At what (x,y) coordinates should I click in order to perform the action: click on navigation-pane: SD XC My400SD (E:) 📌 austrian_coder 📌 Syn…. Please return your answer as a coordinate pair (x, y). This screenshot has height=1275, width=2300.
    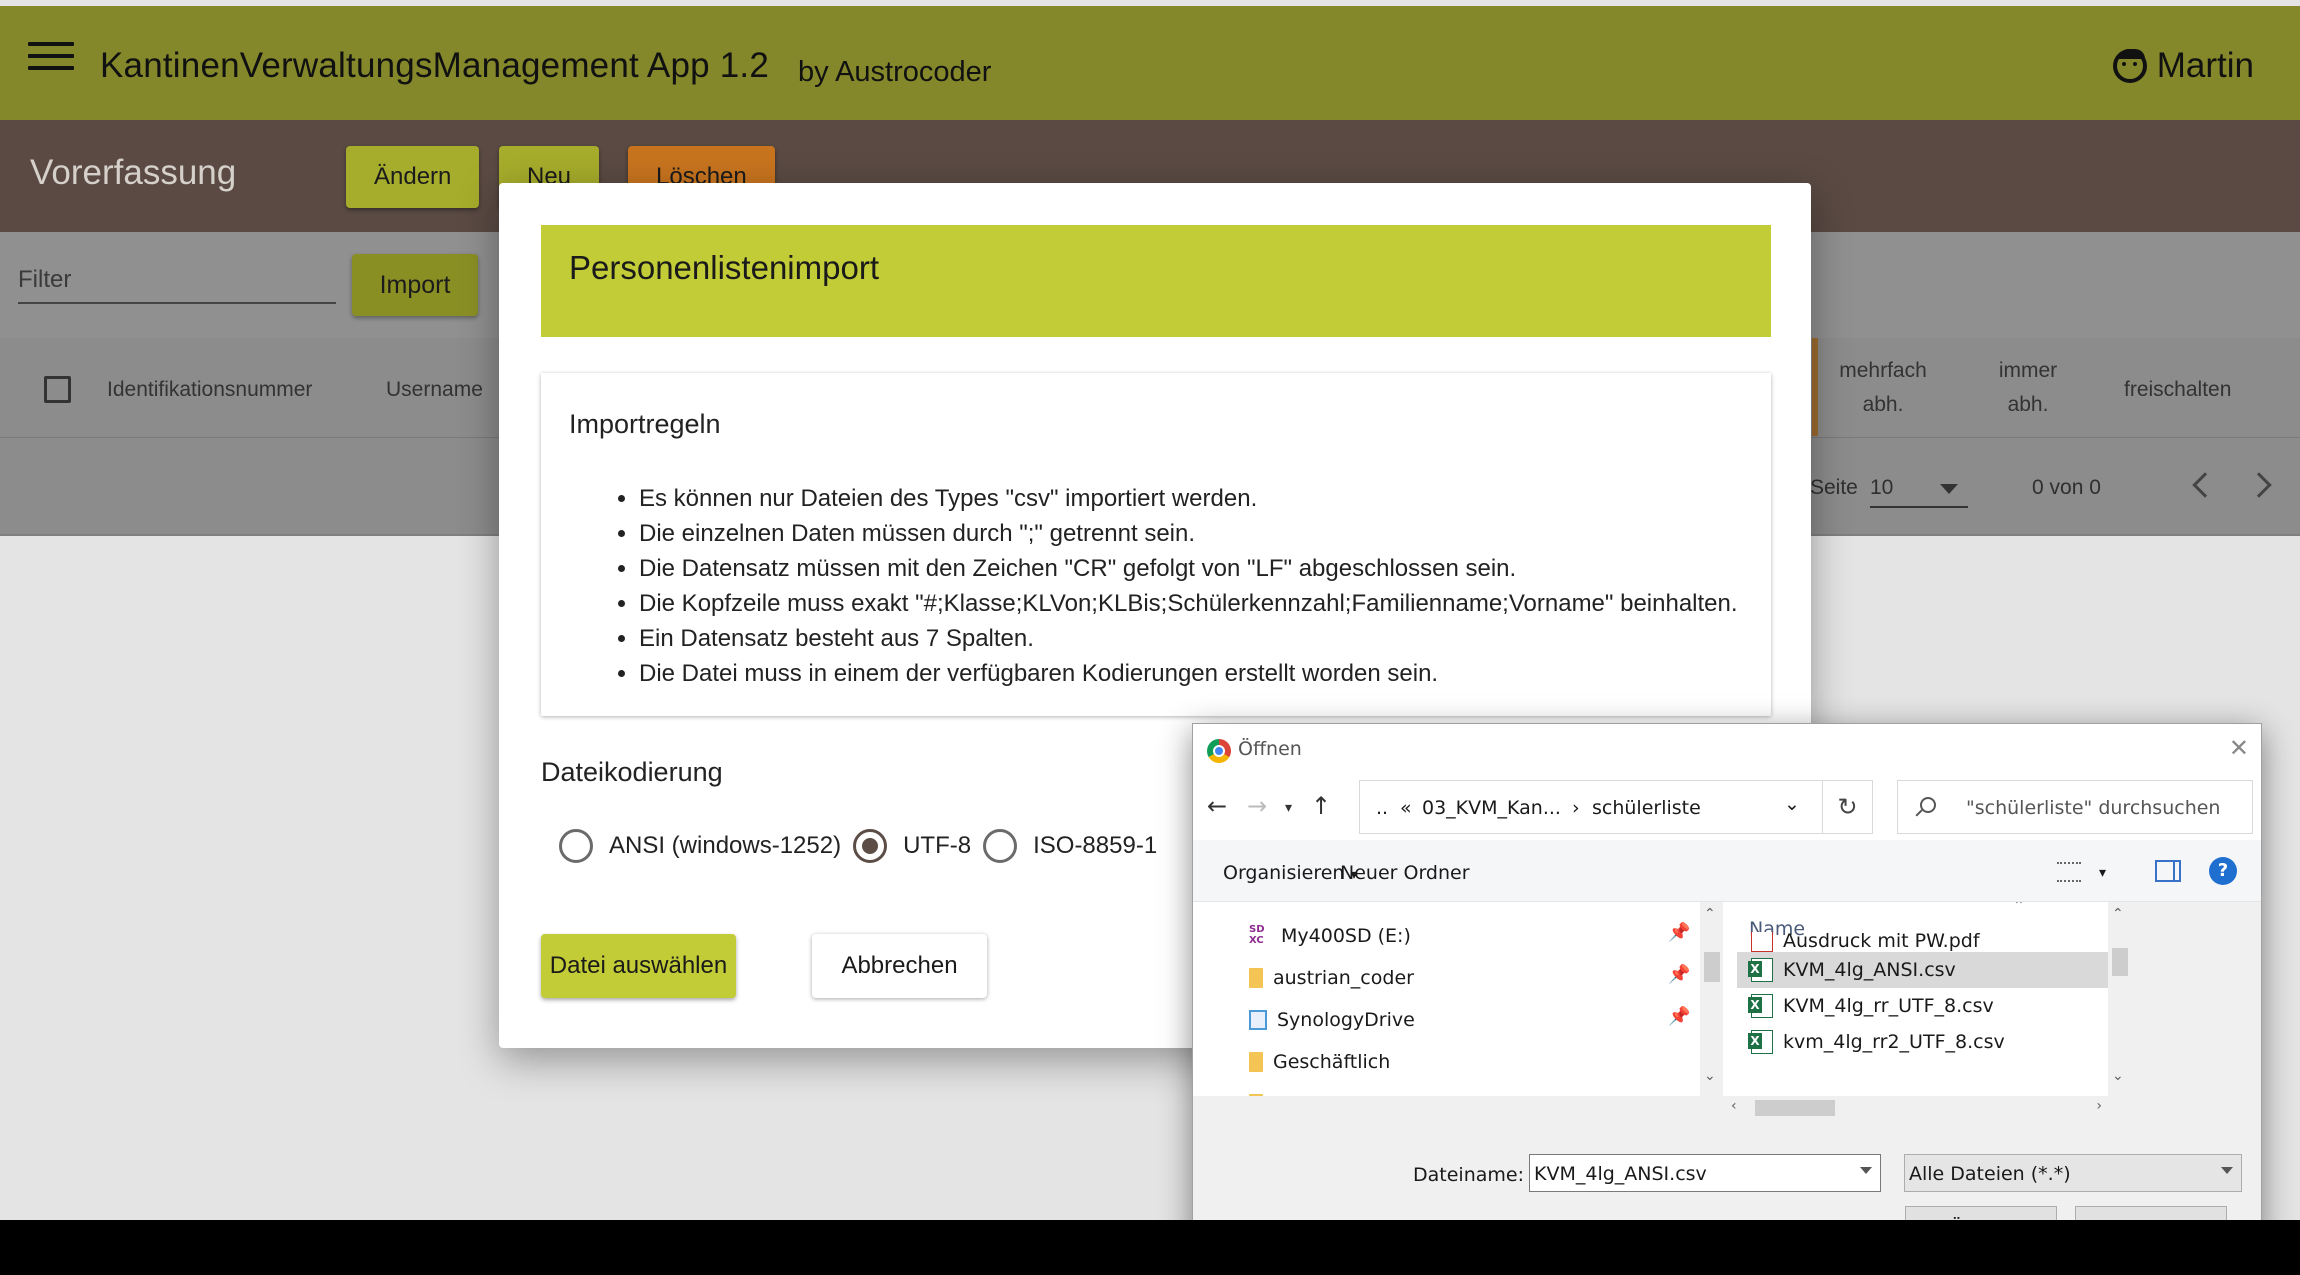
    Looking at the image, I should click on (1446, 999).